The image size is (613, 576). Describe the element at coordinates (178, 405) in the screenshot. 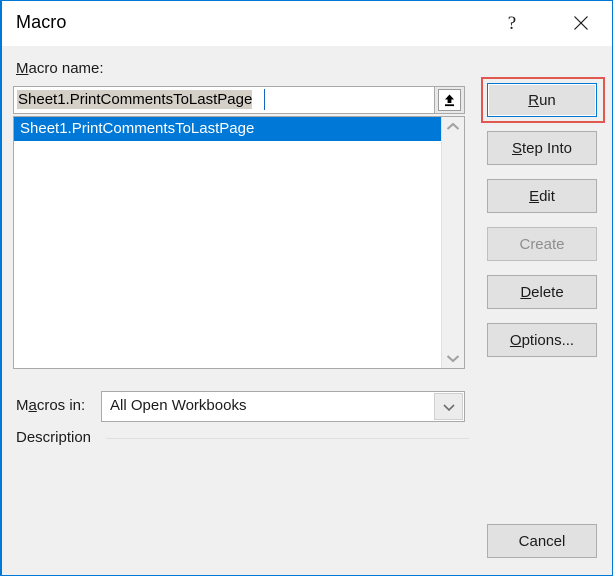

I see `macros-in-value: All Open Workbooks` at that location.